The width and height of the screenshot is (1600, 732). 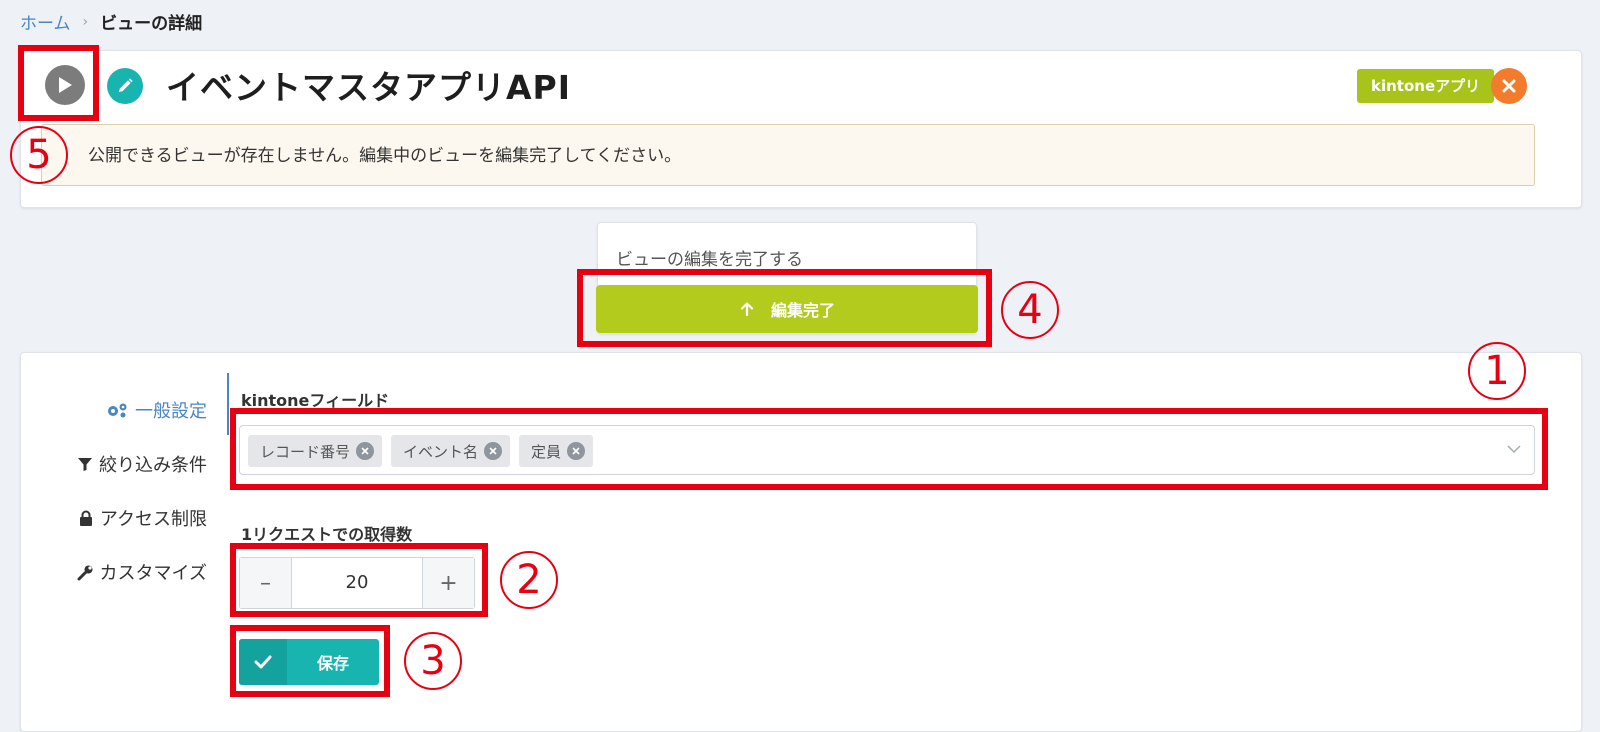 I want to click on selected-field-tags: レコード番号 イベント名 定員, so click(x=421, y=451).